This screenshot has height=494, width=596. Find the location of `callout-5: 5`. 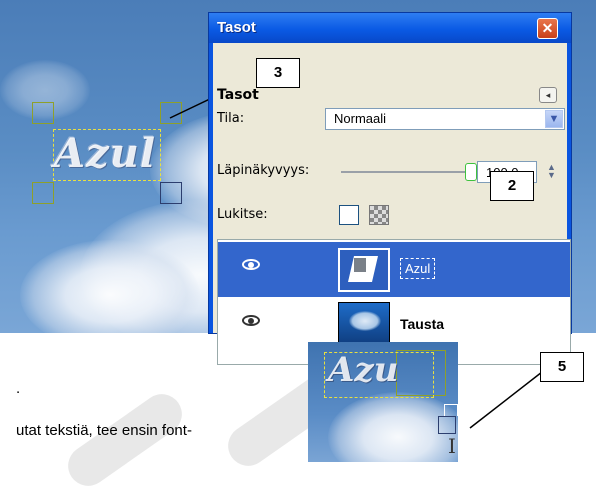

callout-5: 5 is located at coordinates (562, 367).